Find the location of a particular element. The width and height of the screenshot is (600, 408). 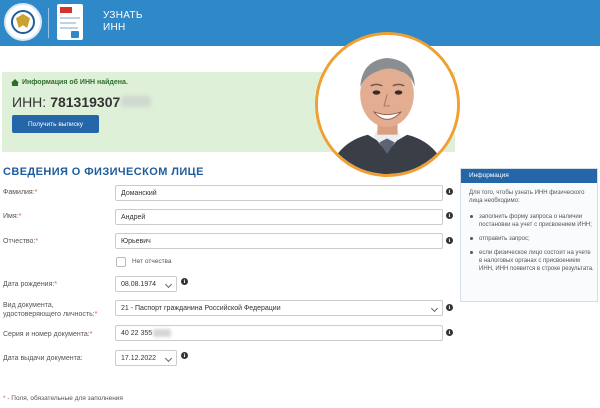

surname-input: Доманский is located at coordinates (279, 193).